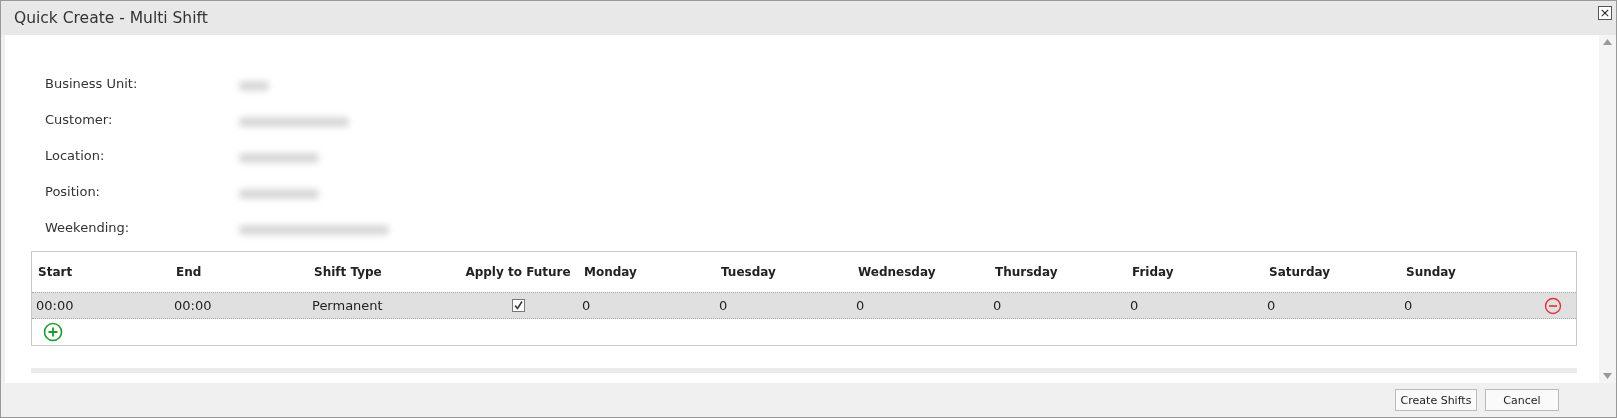 The height and width of the screenshot is (418, 1617). I want to click on table-row: 00:00 00:00 Permanent 0 0 0 0 0 0 0, so click(804, 305).